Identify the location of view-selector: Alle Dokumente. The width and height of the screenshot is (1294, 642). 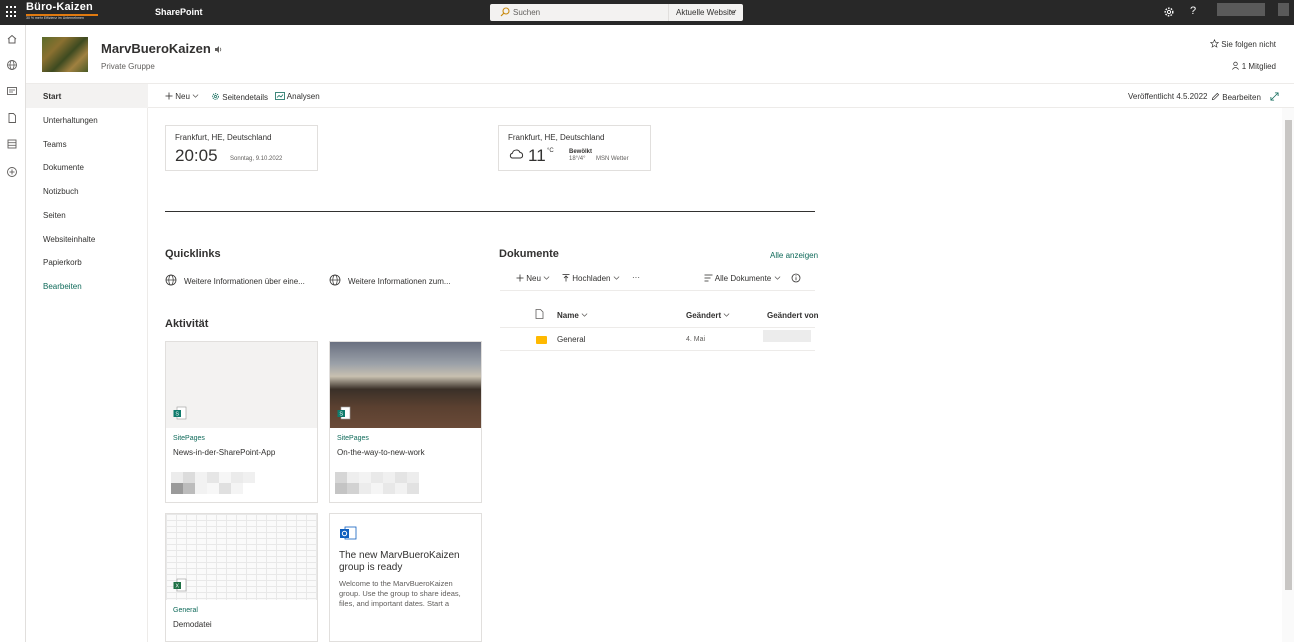
(742, 278).